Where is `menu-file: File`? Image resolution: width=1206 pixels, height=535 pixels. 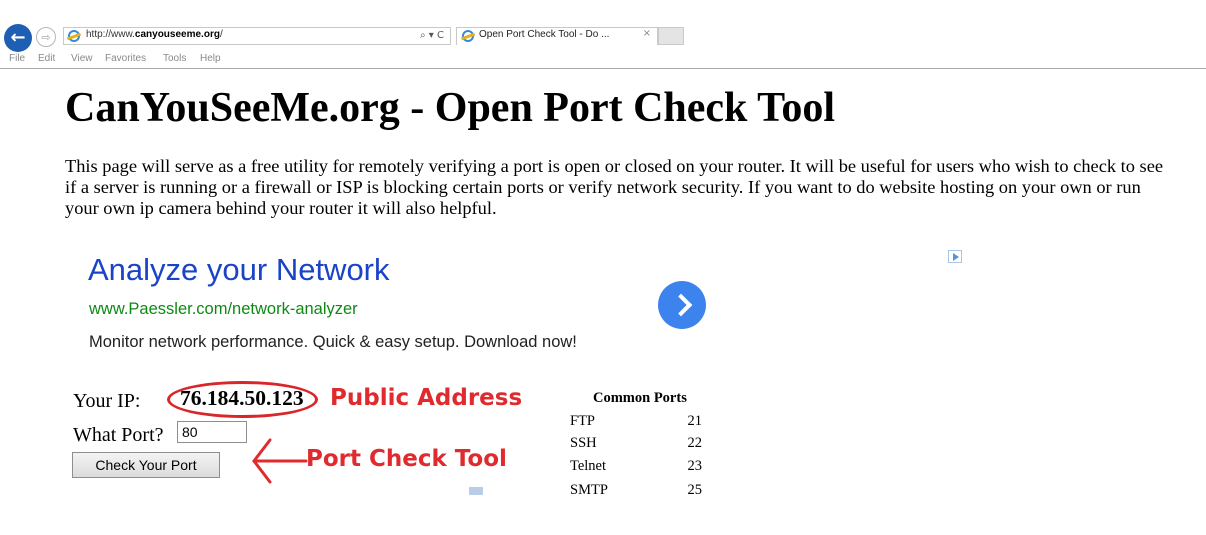
menu-file: File is located at coordinates (17, 58).